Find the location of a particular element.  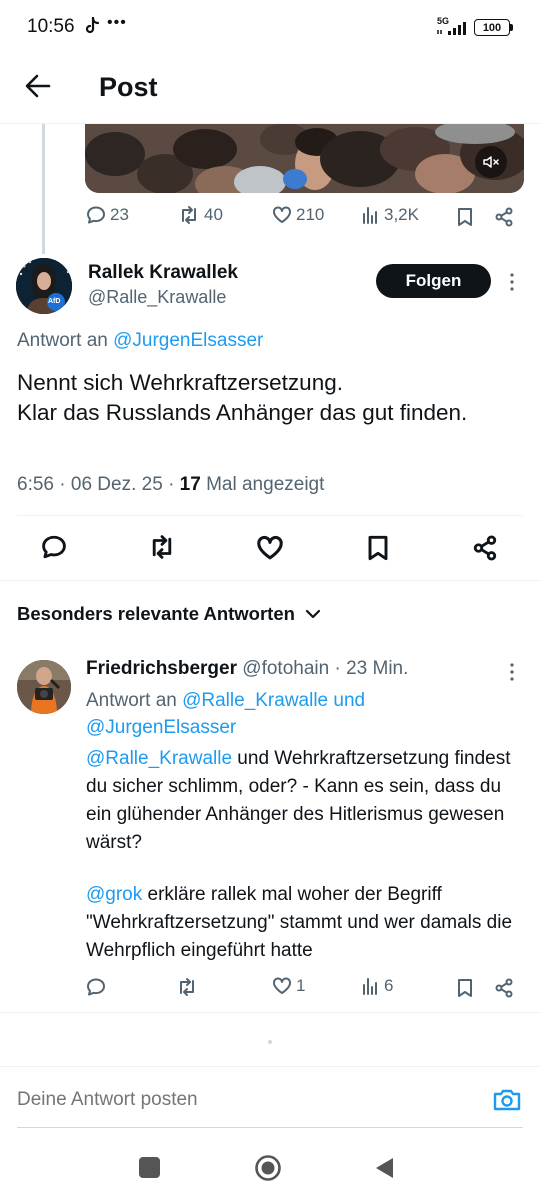

system-nav-bar is located at coordinates (270, 1167).